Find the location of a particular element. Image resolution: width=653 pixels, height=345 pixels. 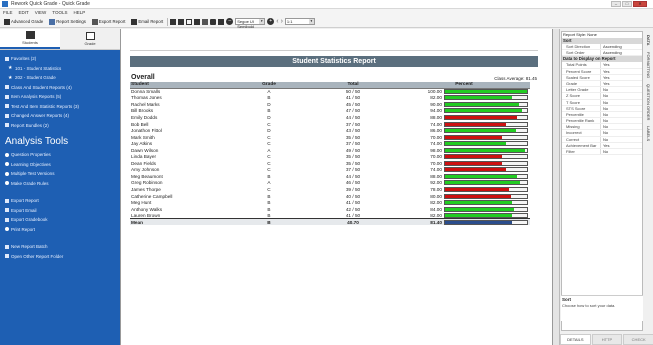

property-row: Filter No is located at coordinates (602, 152).